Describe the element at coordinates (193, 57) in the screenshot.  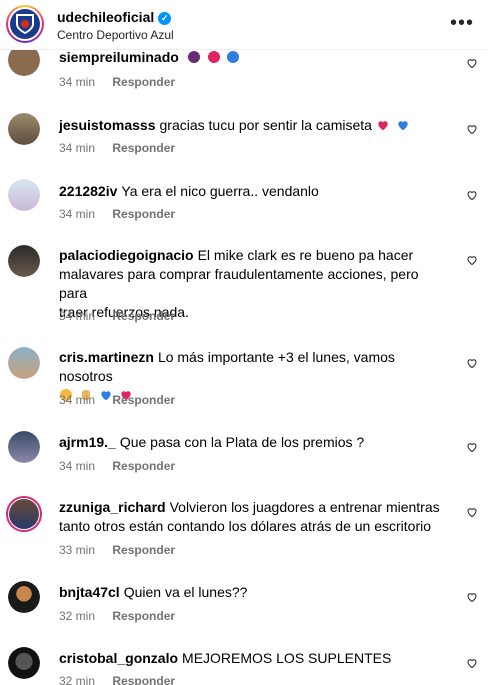
I see `emoji-icon` at that location.